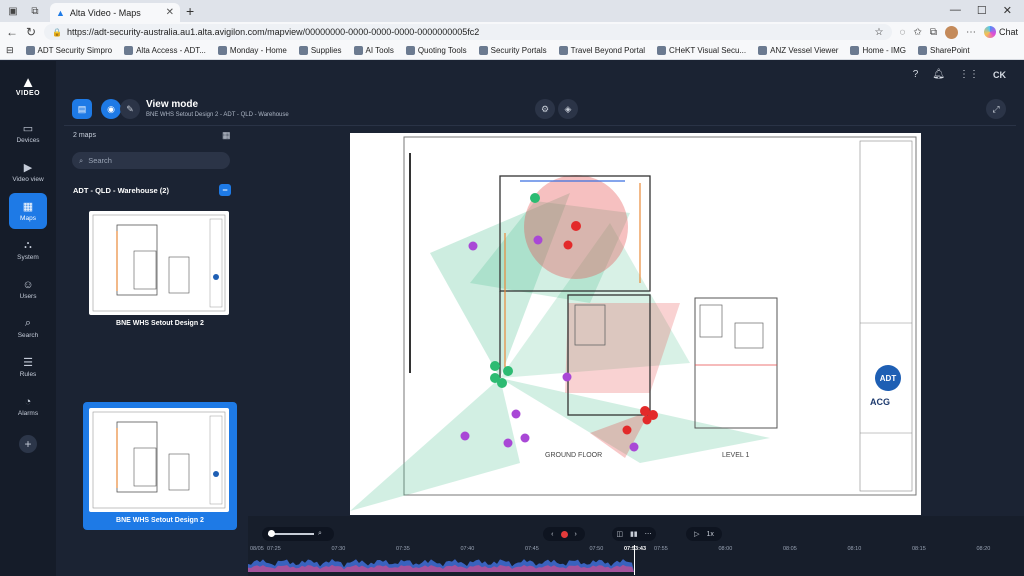 Image resolution: width=1024 pixels, height=576 pixels. What do you see at coordinates (601, 50) in the screenshot?
I see `bookmark-item: Travel Beyond Portal` at bounding box center [601, 50].